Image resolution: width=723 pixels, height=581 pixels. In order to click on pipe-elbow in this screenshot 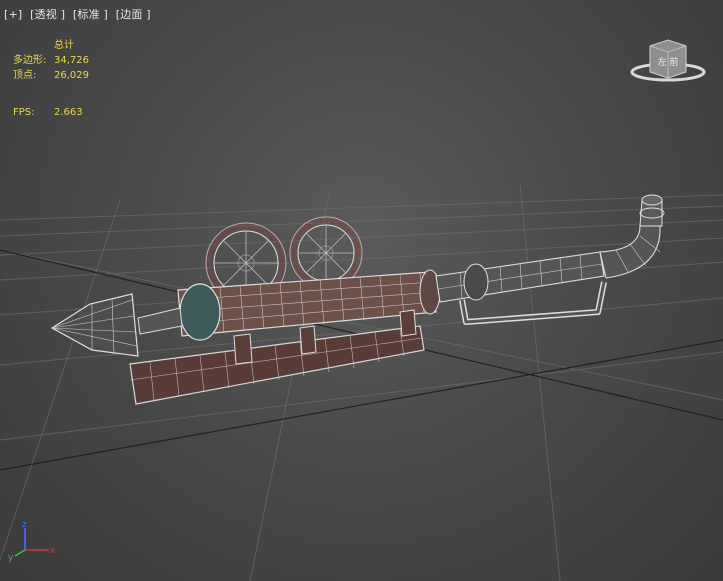, I will do `click(630, 252)`.